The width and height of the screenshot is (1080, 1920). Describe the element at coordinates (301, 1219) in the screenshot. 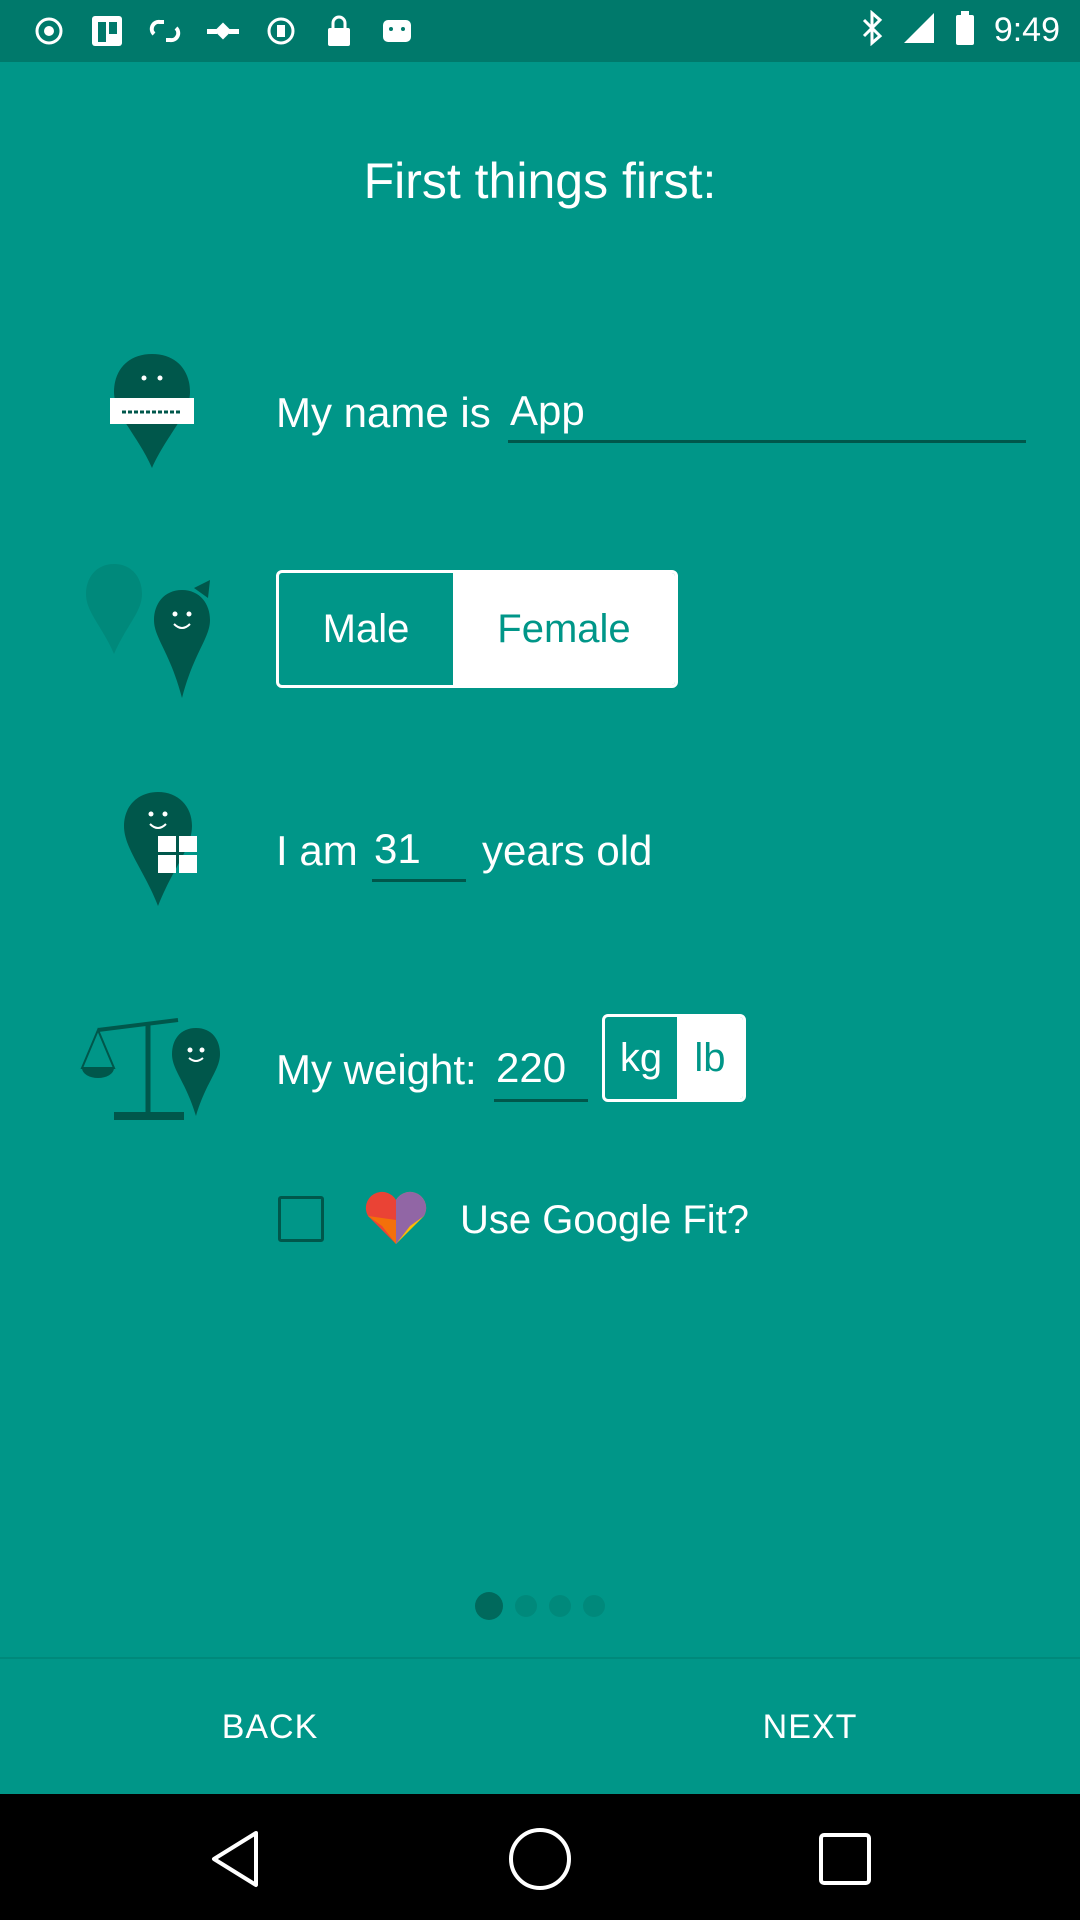

I see `google-fit-checkbox` at that location.